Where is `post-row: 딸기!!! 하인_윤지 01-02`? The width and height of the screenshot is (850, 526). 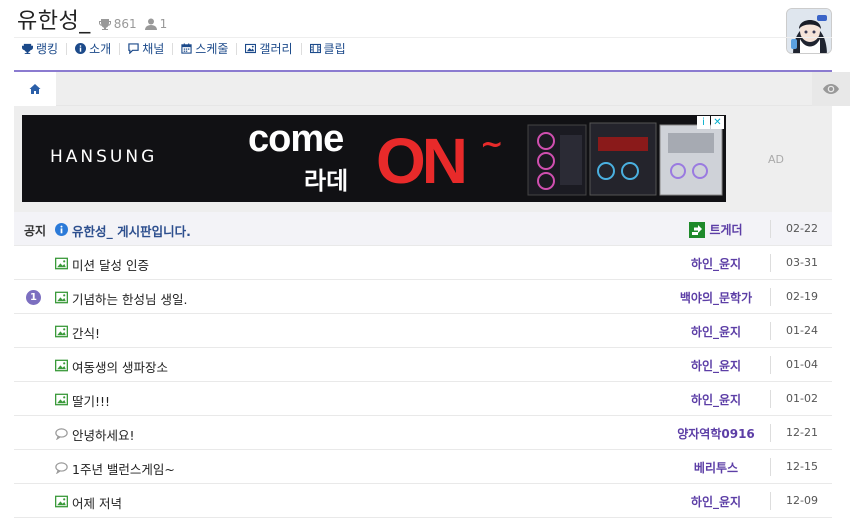 post-row: 딸기!!! 하인_윤지 01-02 is located at coordinates (423, 399).